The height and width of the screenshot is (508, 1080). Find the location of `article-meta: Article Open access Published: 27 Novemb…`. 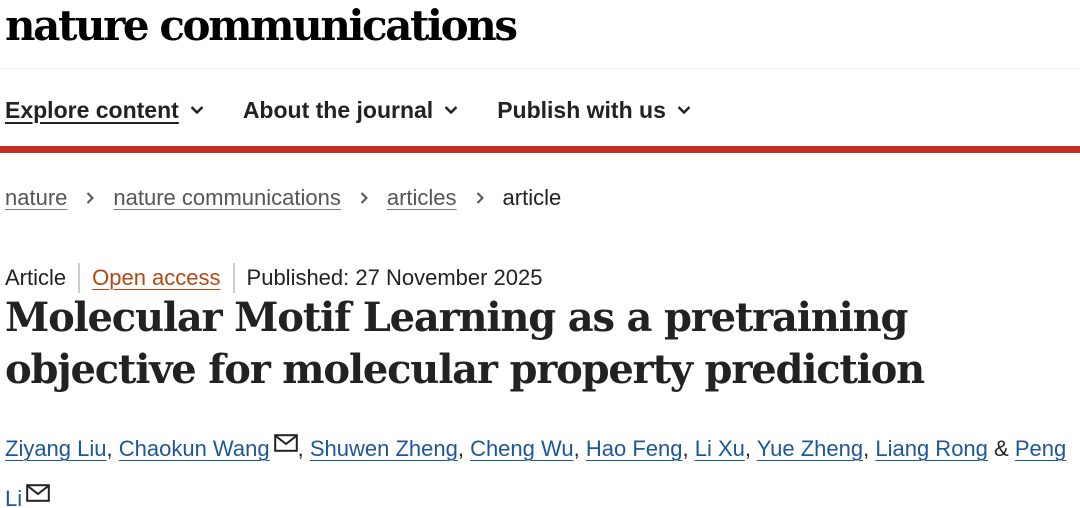

article-meta: Article Open access Published: 27 Novemb… is located at coordinates (274, 278).